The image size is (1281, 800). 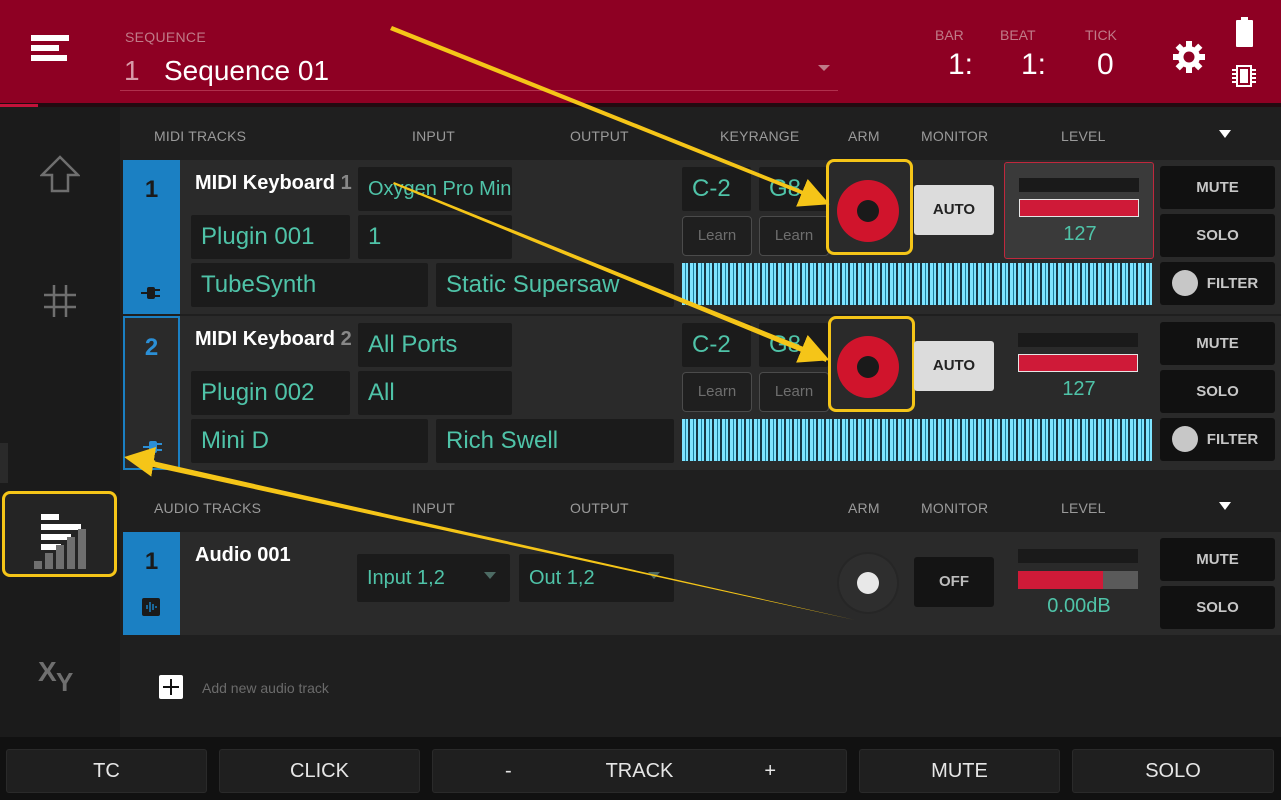 I want to click on plugin-field-2: Plugin 002, so click(x=270, y=393).